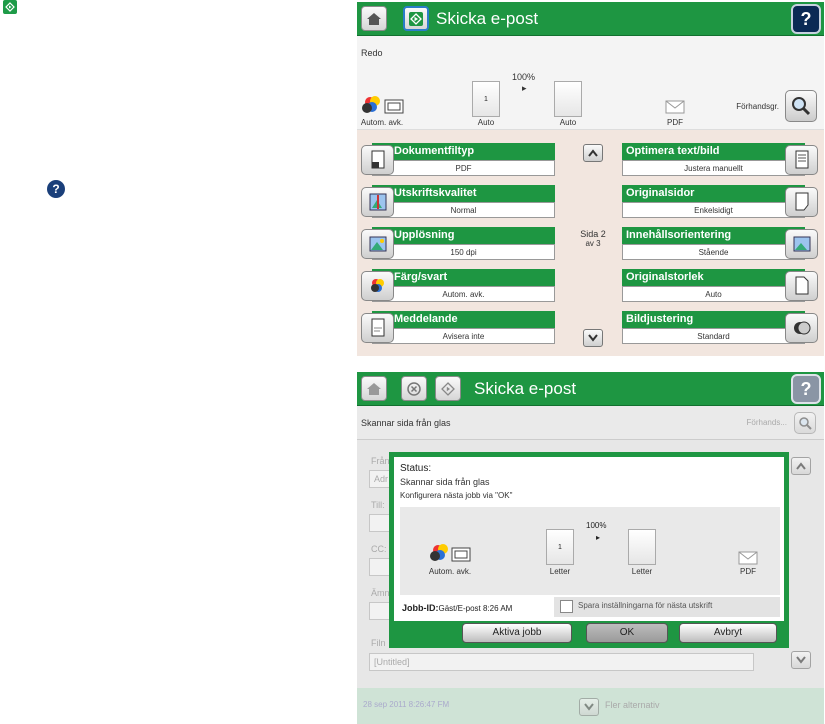 The height and width of the screenshot is (724, 825). Describe the element at coordinates (801, 328) in the screenshot. I see `image-adjust-icon` at that location.